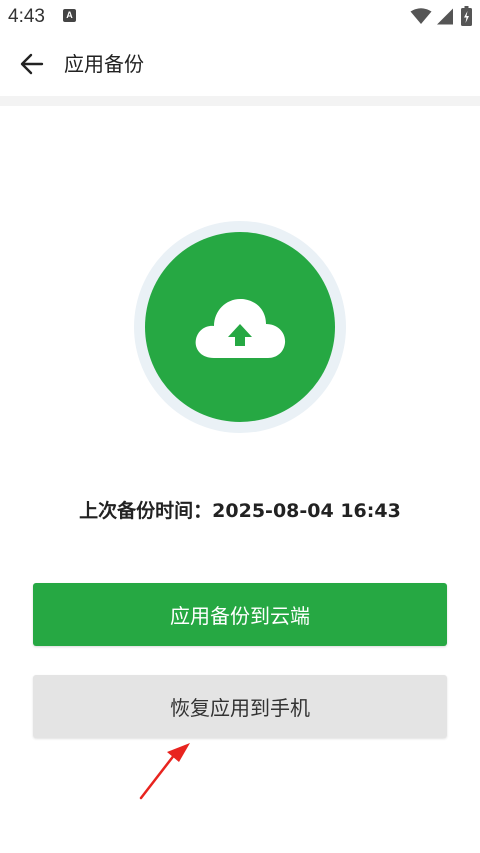 The width and height of the screenshot is (480, 853). I want to click on app-bar: 应用备份, so click(240, 64).